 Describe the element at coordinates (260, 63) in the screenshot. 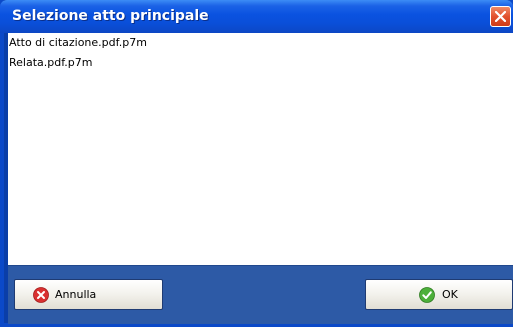

I see `list-item-relata: Relata.pdf.p7m` at that location.